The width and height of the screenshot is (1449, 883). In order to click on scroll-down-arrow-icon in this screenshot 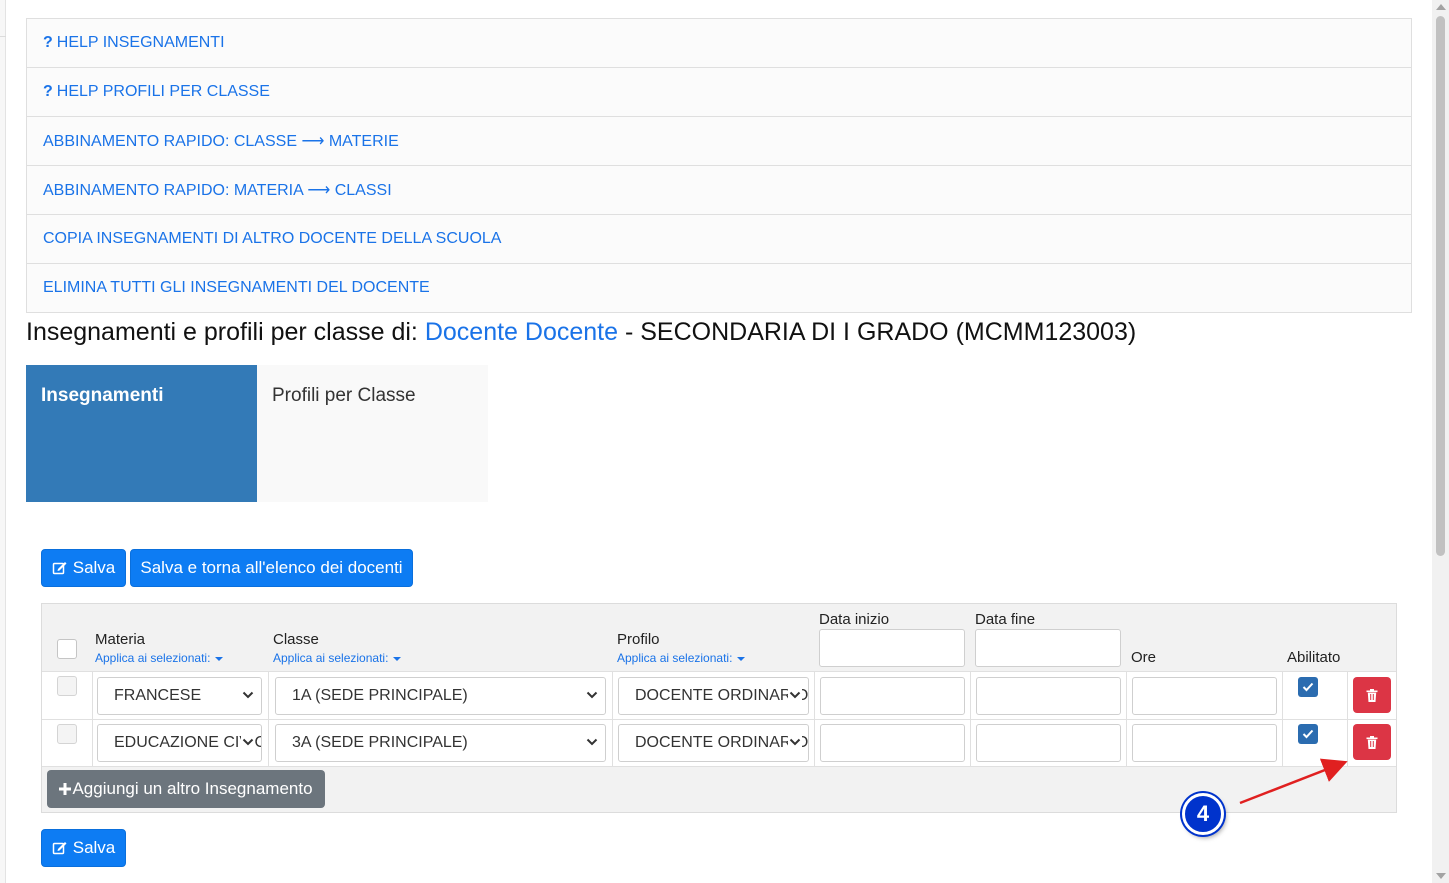, I will do `click(1441, 876)`.